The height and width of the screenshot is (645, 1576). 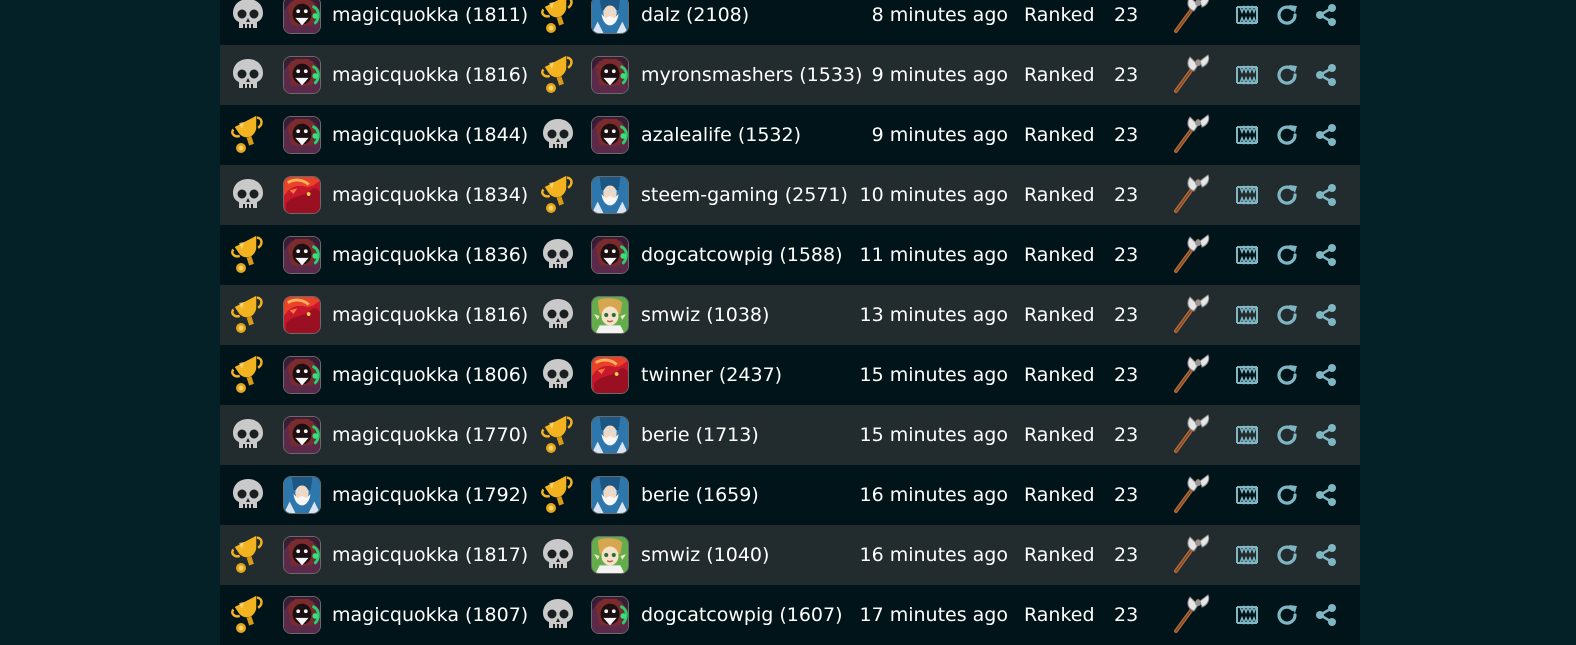 I want to click on player2-name: twinner (2437), so click(x=711, y=375).